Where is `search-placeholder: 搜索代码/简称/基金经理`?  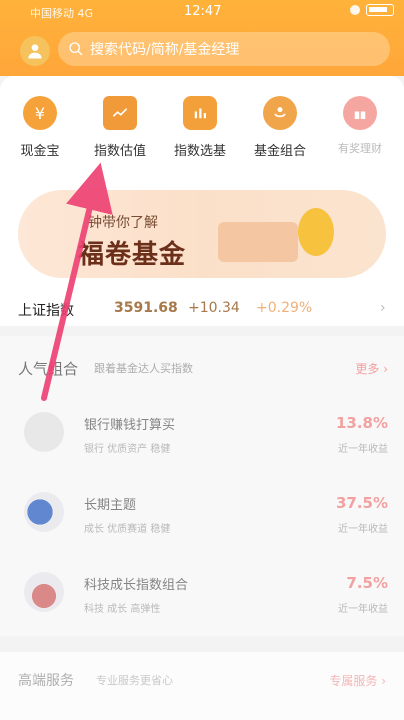
search-placeholder: 搜索代码/简称/基金经理 is located at coordinates (165, 50).